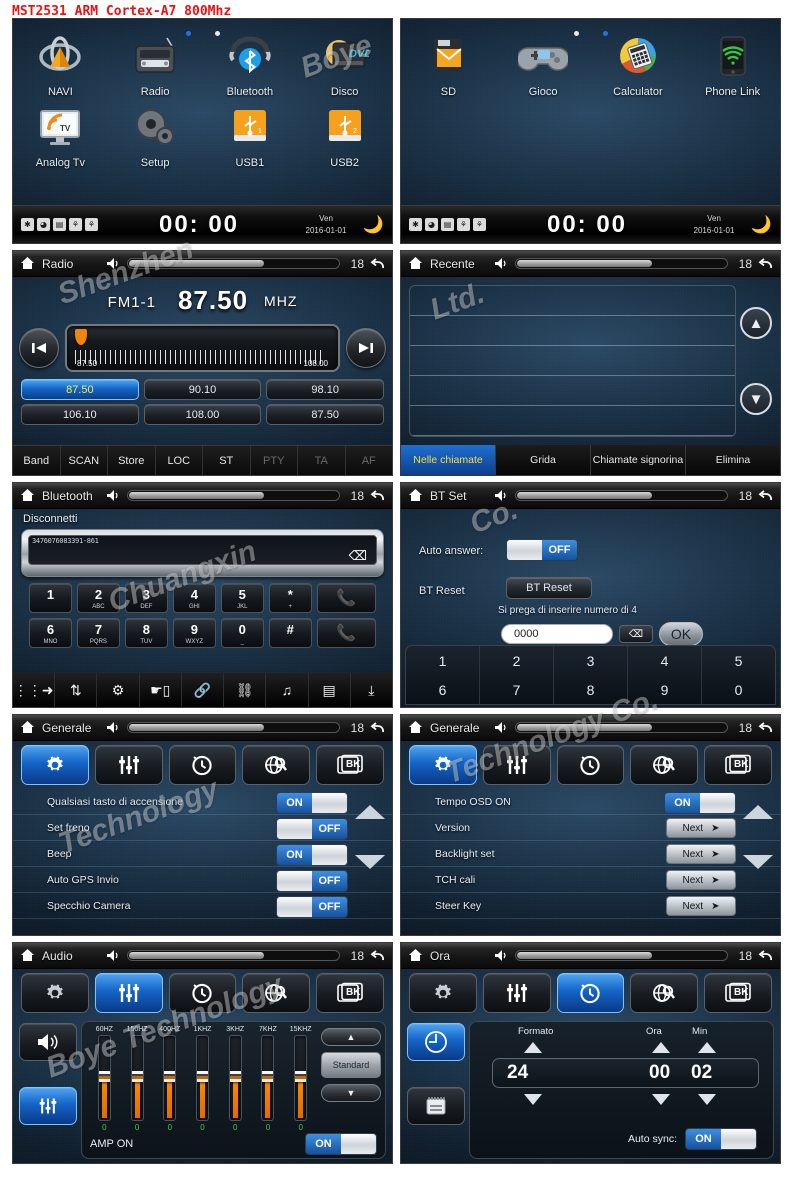 The width and height of the screenshot is (800, 1200). What do you see at coordinates (590, 802) in the screenshot?
I see `setting-row: Tempo OSD ON ON` at bounding box center [590, 802].